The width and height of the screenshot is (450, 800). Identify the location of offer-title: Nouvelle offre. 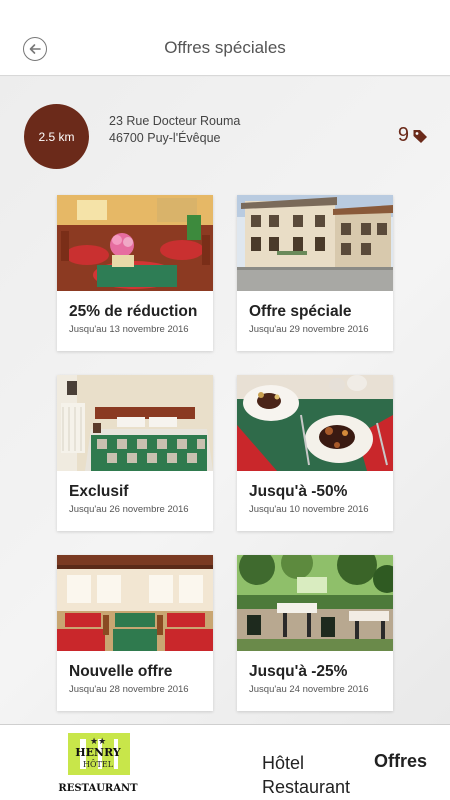
(121, 671).